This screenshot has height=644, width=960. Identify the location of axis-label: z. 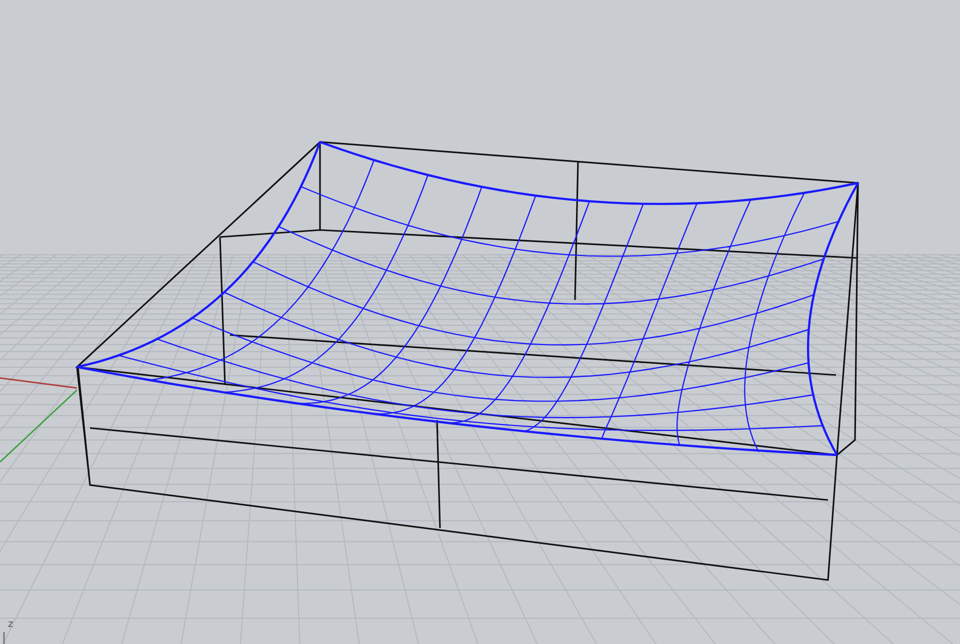
(11, 624).